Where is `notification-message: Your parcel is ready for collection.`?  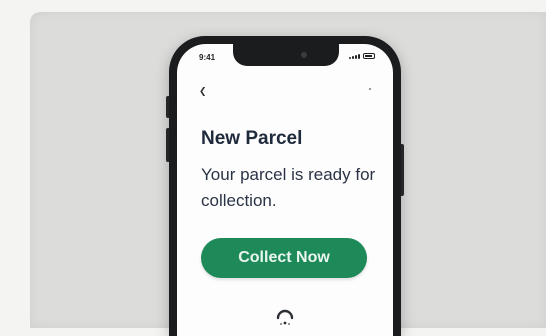
notification-message: Your parcel is ready for collection. is located at coordinates (288, 187).